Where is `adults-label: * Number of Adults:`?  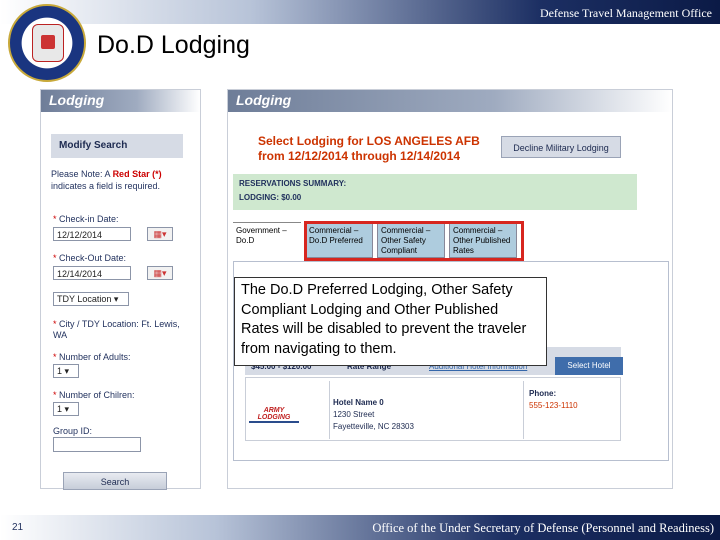
adults-label: * Number of Adults: is located at coordinates (92, 357).